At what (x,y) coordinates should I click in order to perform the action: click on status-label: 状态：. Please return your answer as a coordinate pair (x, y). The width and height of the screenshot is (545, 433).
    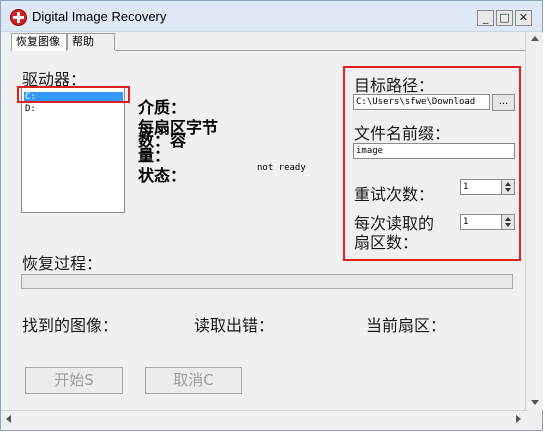
    Looking at the image, I should click on (162, 175).